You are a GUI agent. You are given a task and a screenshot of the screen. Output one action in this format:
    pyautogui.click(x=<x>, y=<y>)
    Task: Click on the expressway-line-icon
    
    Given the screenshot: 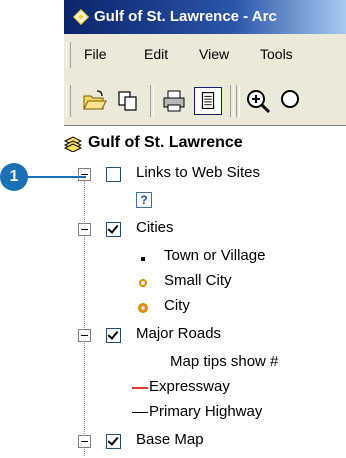 What is the action you would take?
    pyautogui.click(x=140, y=388)
    